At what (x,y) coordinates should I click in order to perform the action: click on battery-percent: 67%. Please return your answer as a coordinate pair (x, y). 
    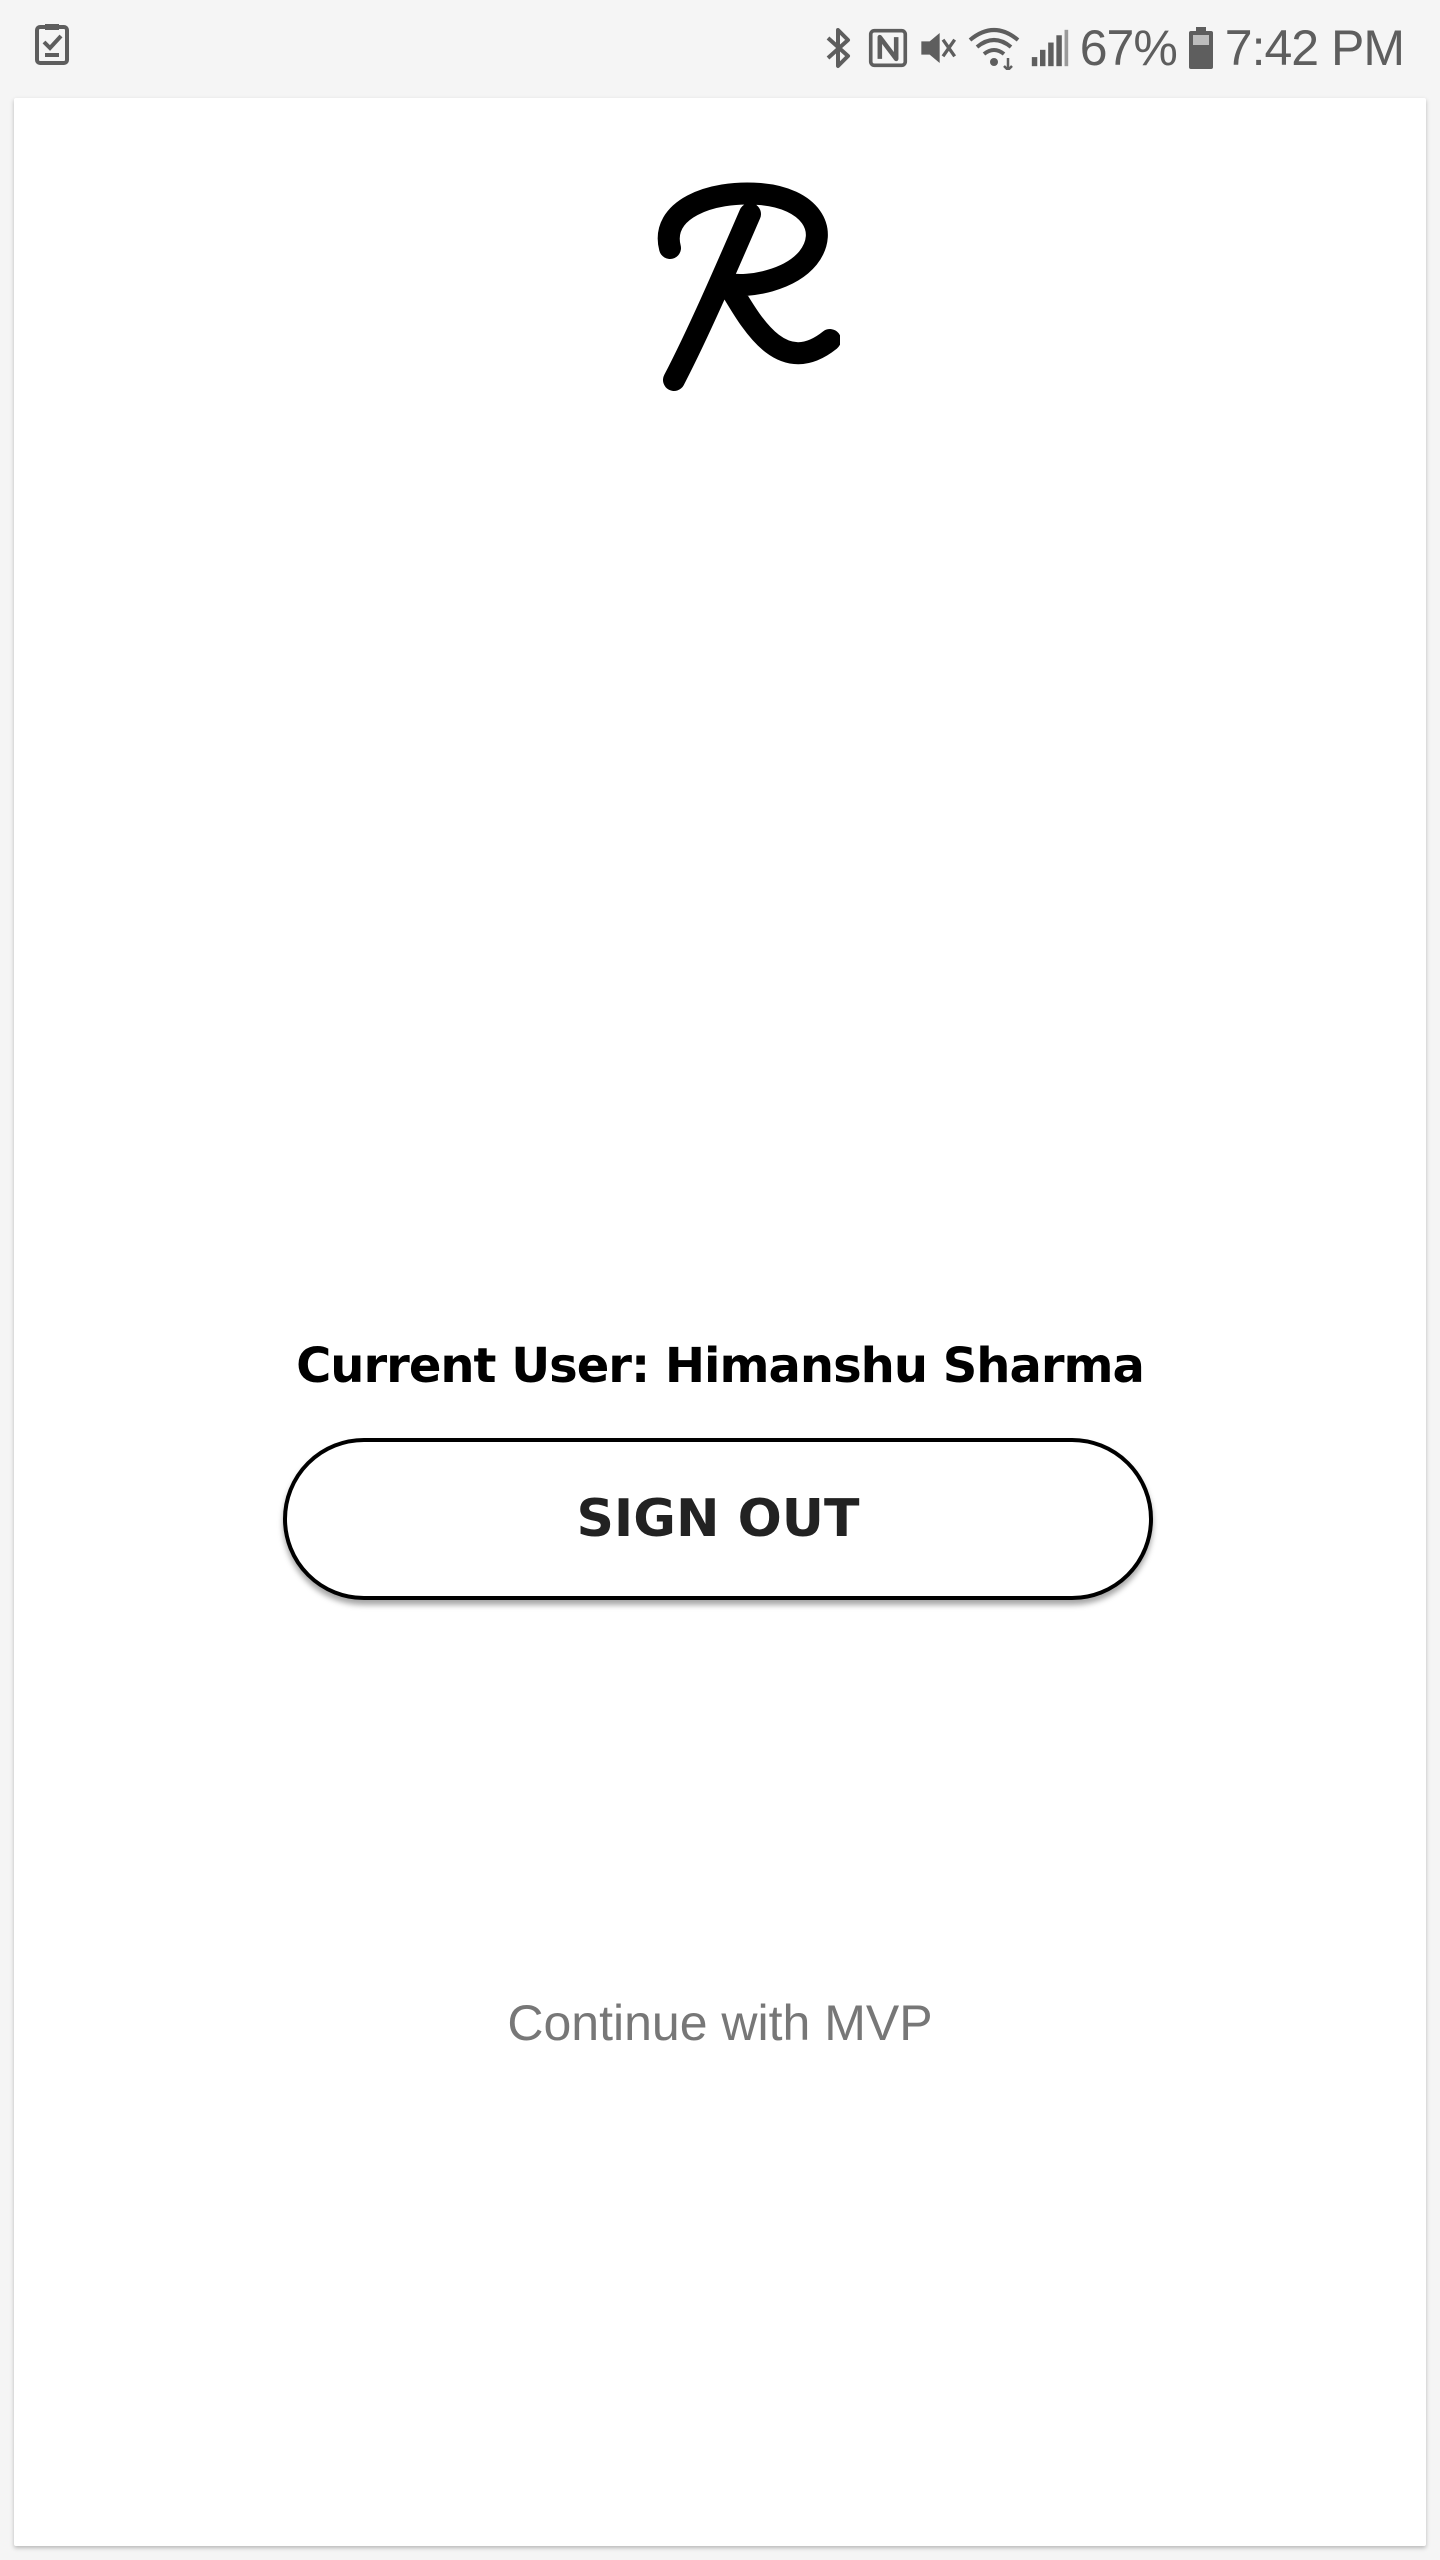
    Looking at the image, I should click on (1128, 48).